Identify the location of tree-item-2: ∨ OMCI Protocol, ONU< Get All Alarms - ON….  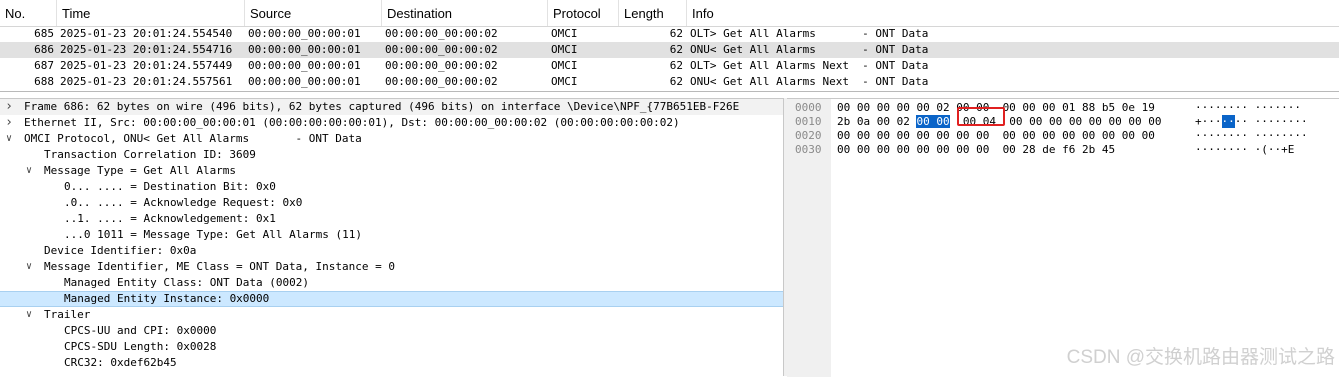
(391, 139).